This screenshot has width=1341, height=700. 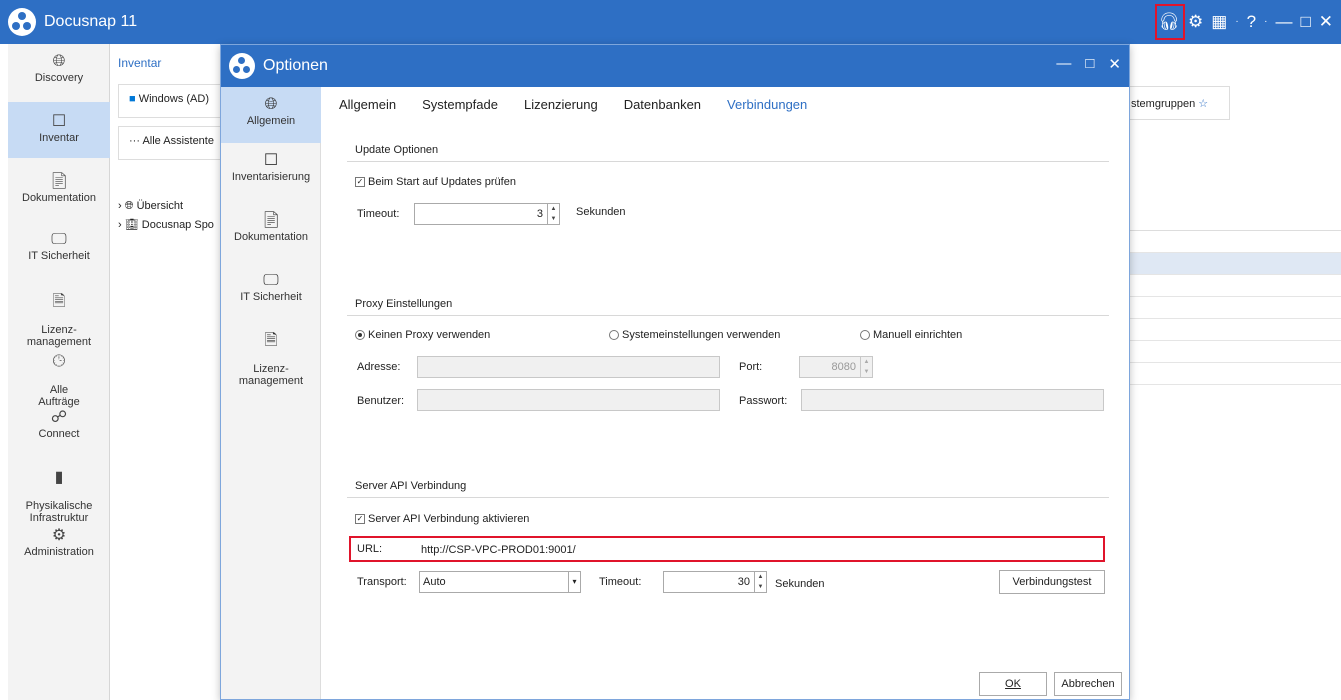 What do you see at coordinates (160, 206) in the screenshot?
I see `tree-label: Übersicht` at bounding box center [160, 206].